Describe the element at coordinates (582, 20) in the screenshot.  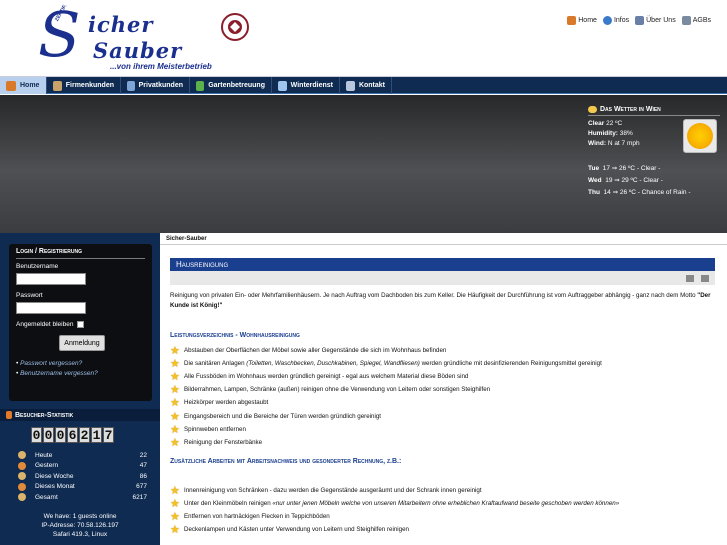
I see `toplink-home: Home` at that location.